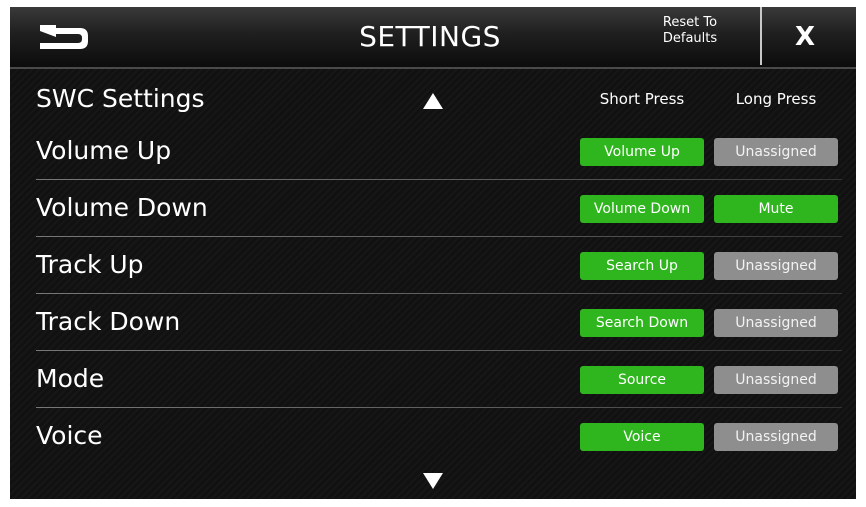 Image resolution: width=866 pixels, height=507 pixels. I want to click on setting-row-track-down: Track Down Search Down Unassigned, so click(433, 322).